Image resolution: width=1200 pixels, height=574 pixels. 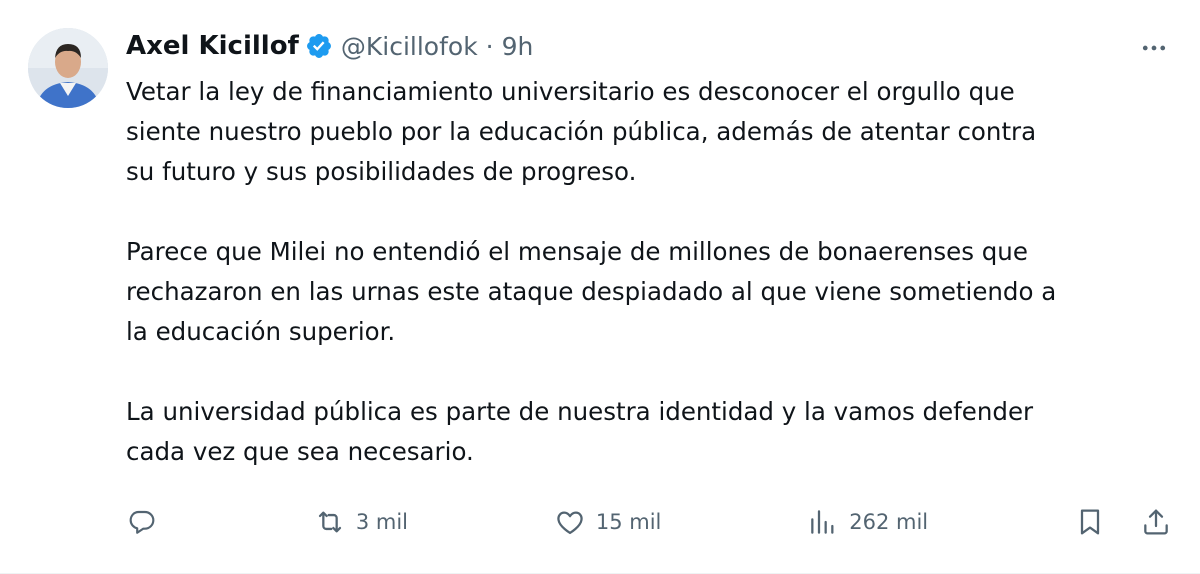 I want to click on share-icon, so click(x=1156, y=522).